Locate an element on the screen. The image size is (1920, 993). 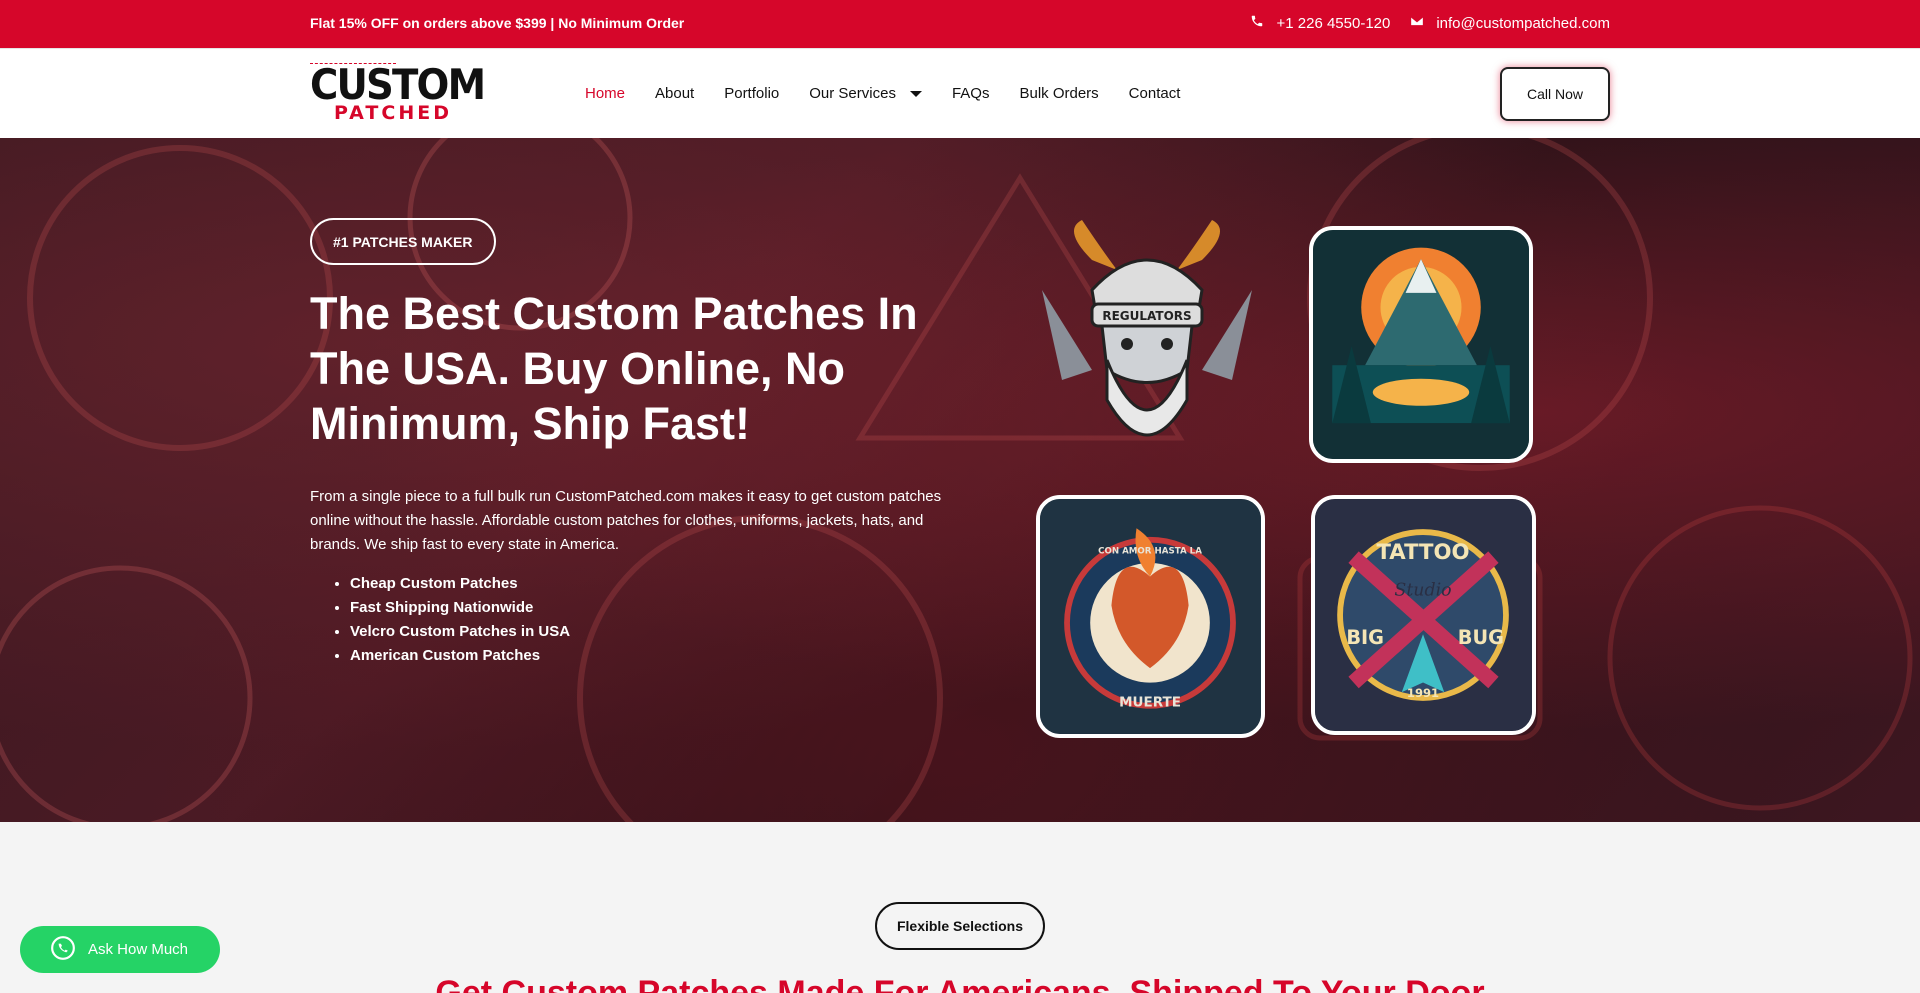
site-logo: CUSTOM PATCHED is located at coordinates (398, 94).